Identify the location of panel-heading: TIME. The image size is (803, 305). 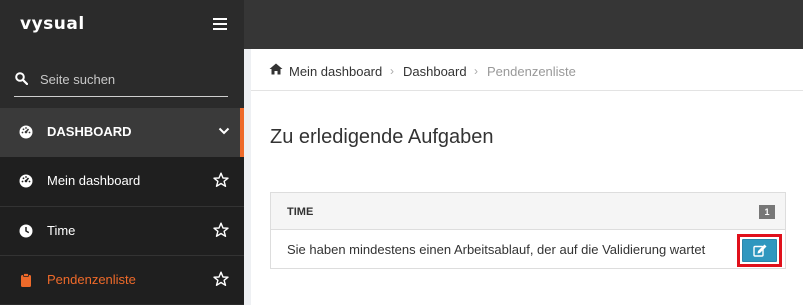
(300, 212).